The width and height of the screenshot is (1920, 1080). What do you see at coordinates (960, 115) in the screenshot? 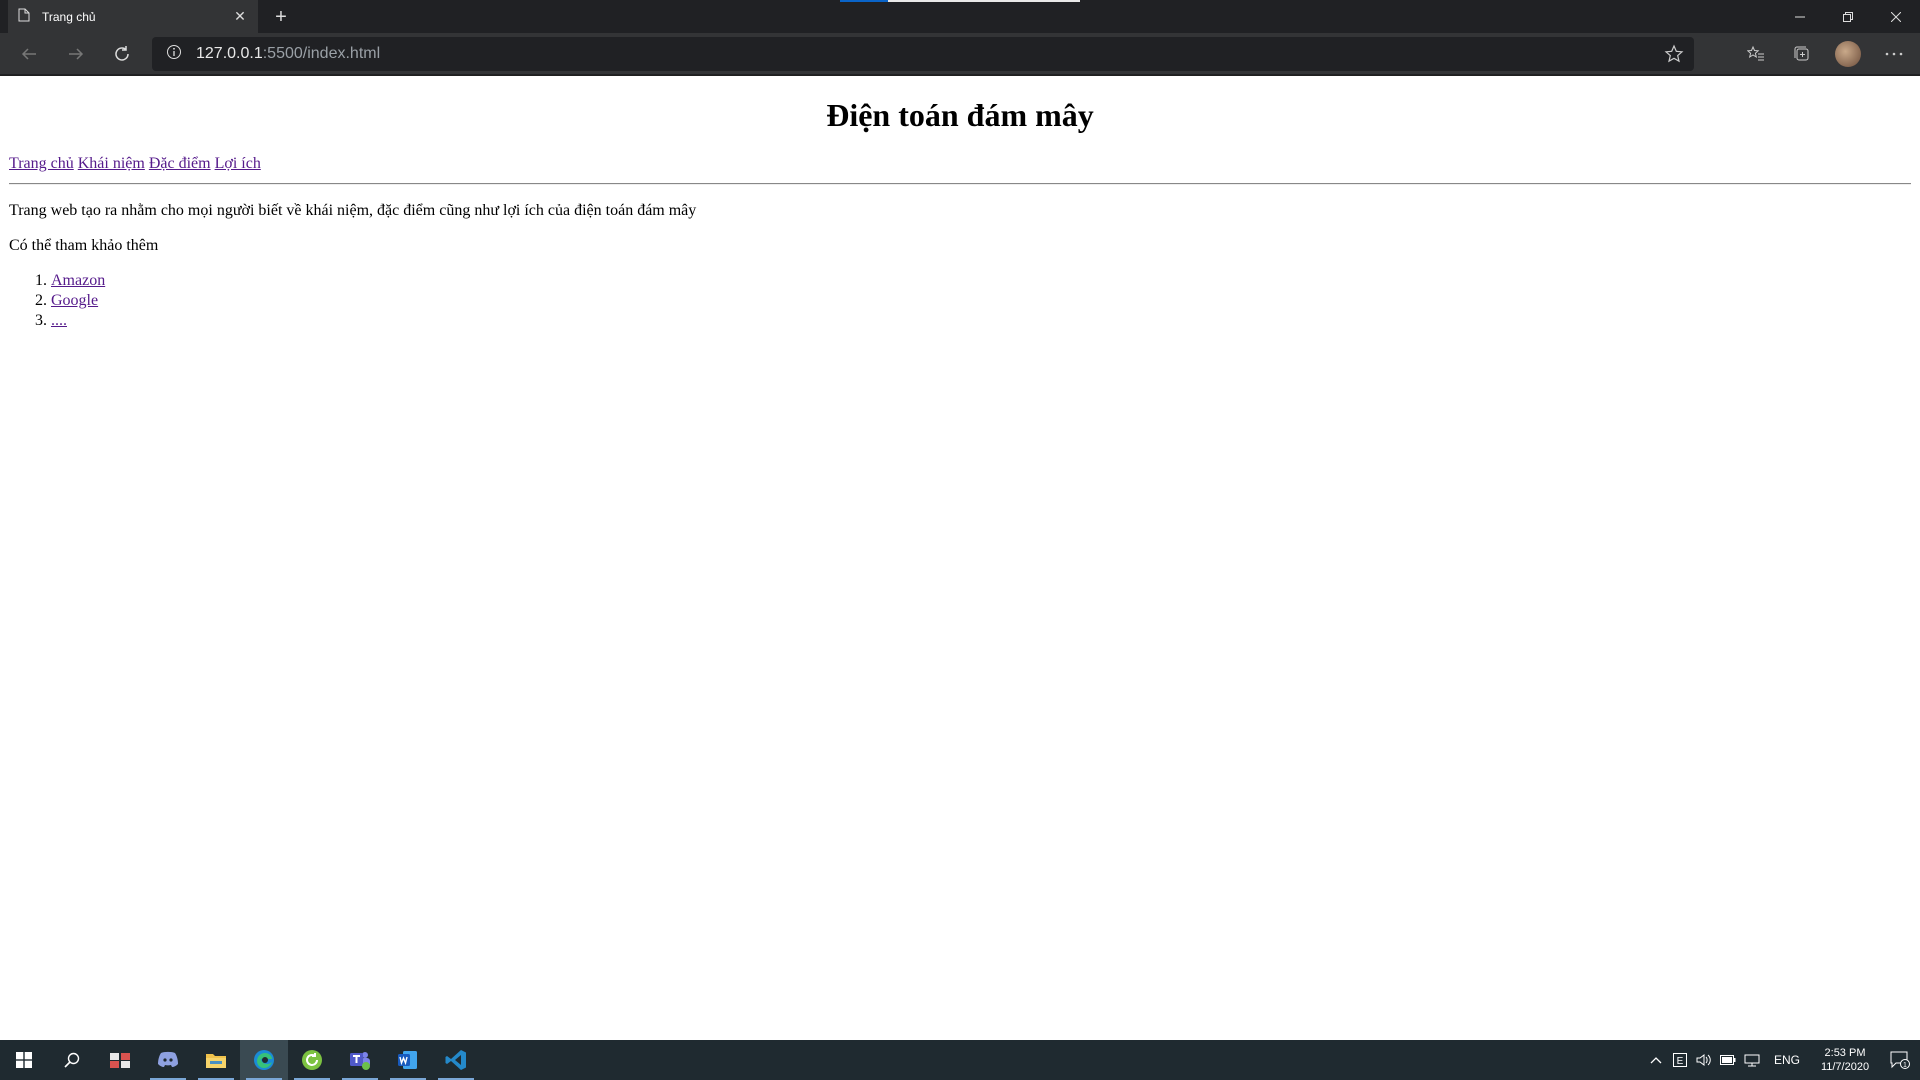
I see `page-title: Điện toán đám mây` at bounding box center [960, 115].